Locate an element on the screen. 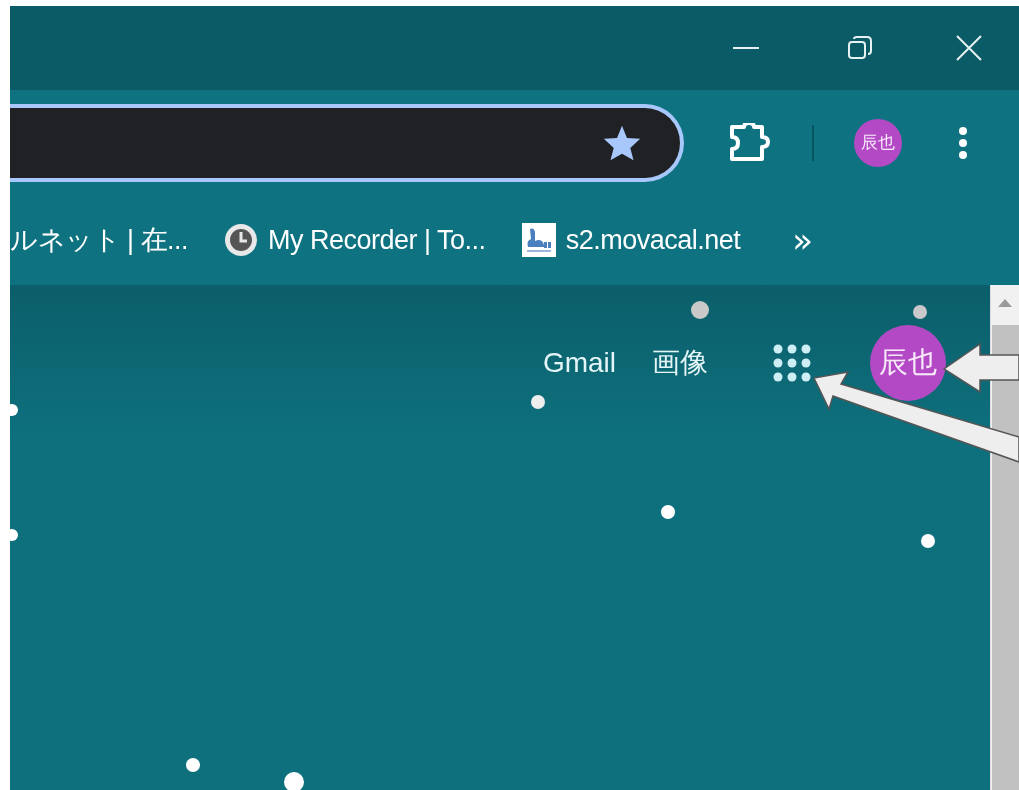 The image size is (1019, 790). profile-avatar: 辰也 is located at coordinates (878, 142).